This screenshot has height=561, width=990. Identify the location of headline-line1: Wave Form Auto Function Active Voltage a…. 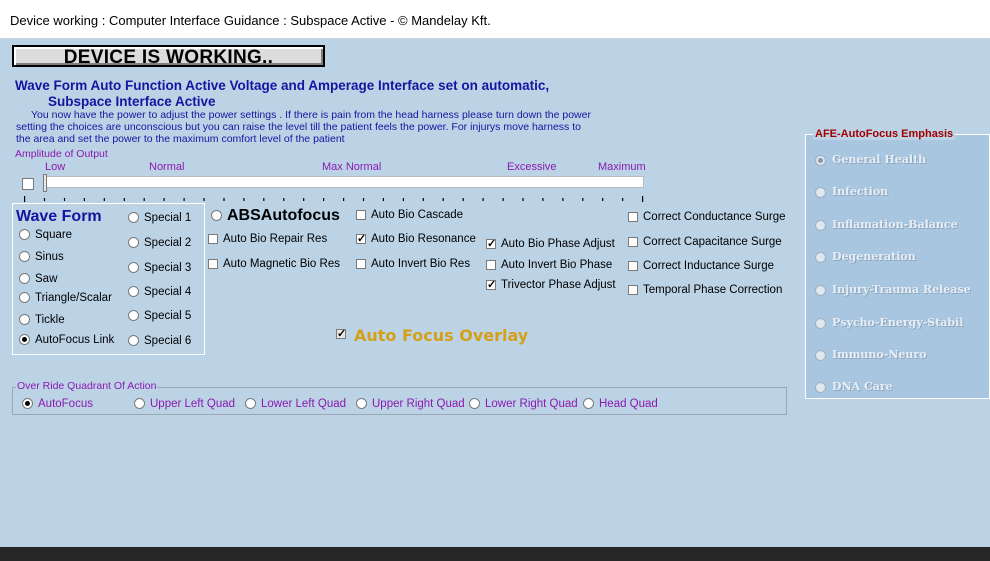
(282, 85).